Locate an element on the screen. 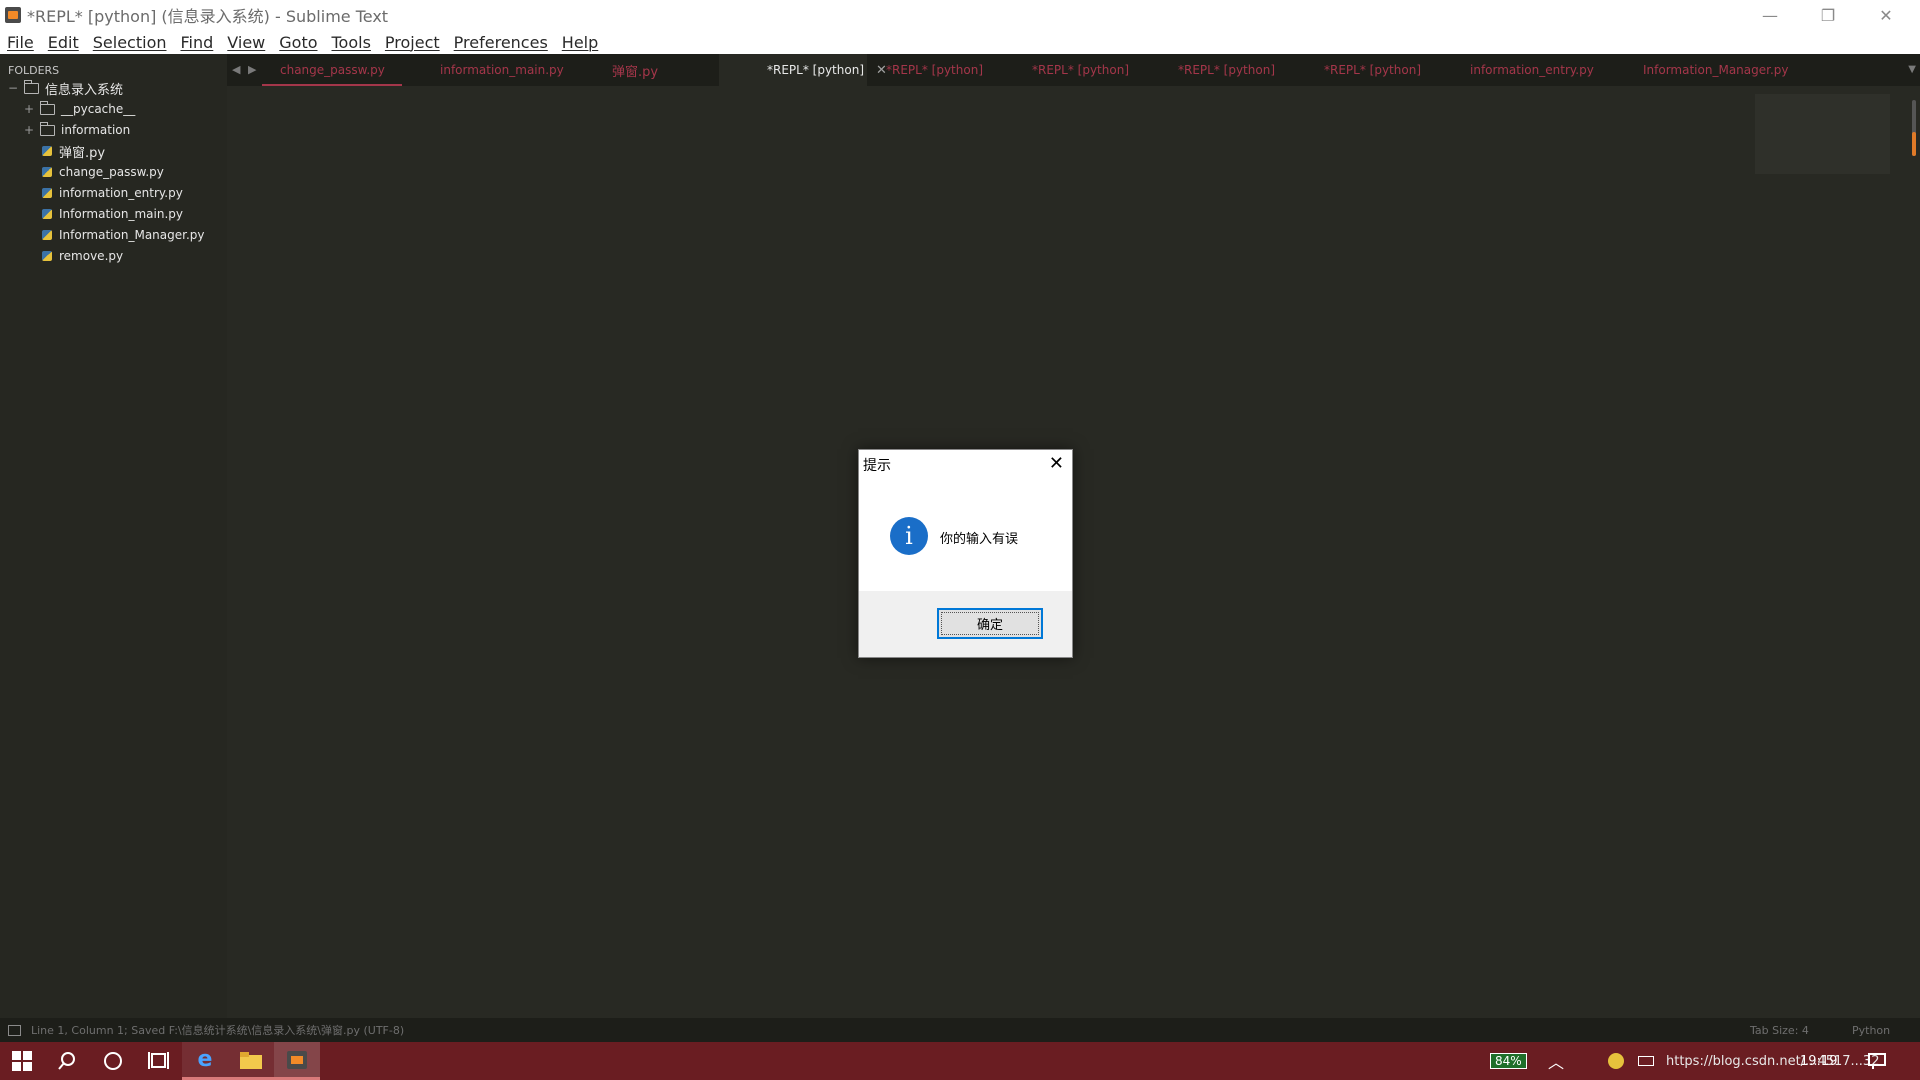 The height and width of the screenshot is (1080, 1920). search-button is located at coordinates (67, 1061).